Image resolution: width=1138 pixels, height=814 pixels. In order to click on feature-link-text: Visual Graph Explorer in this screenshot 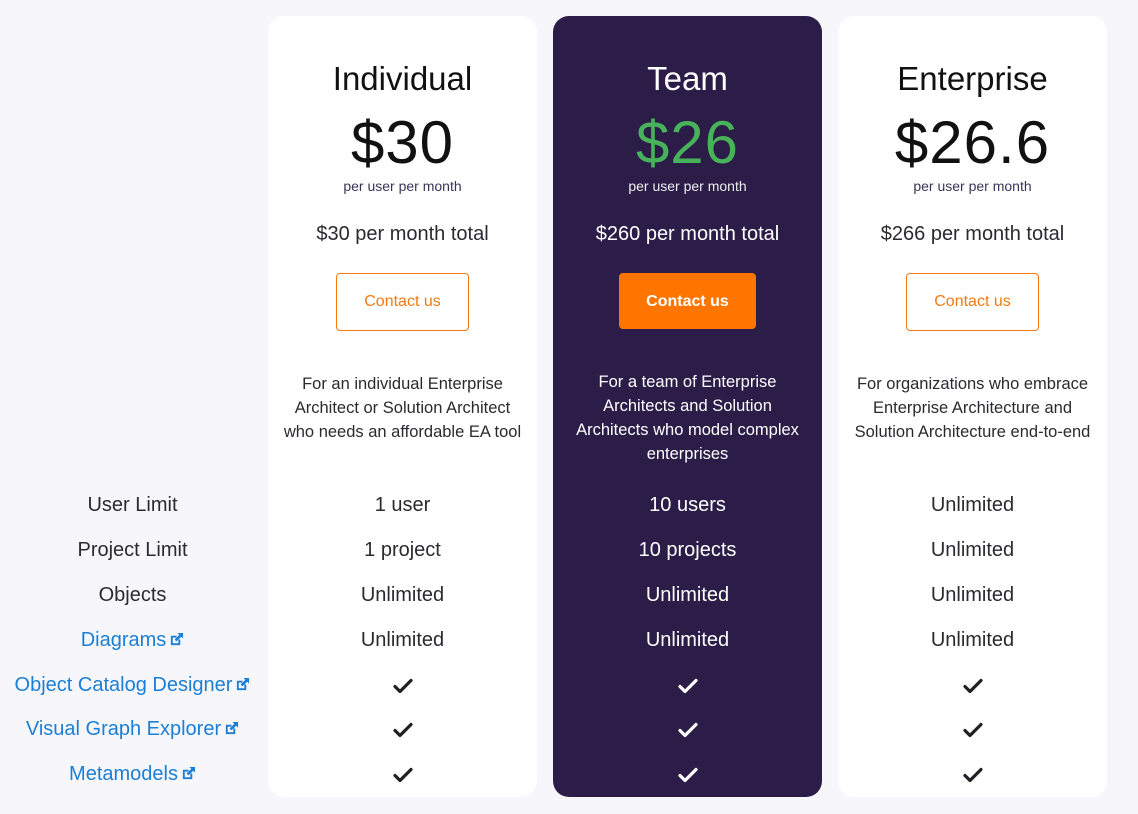, I will do `click(123, 729)`.